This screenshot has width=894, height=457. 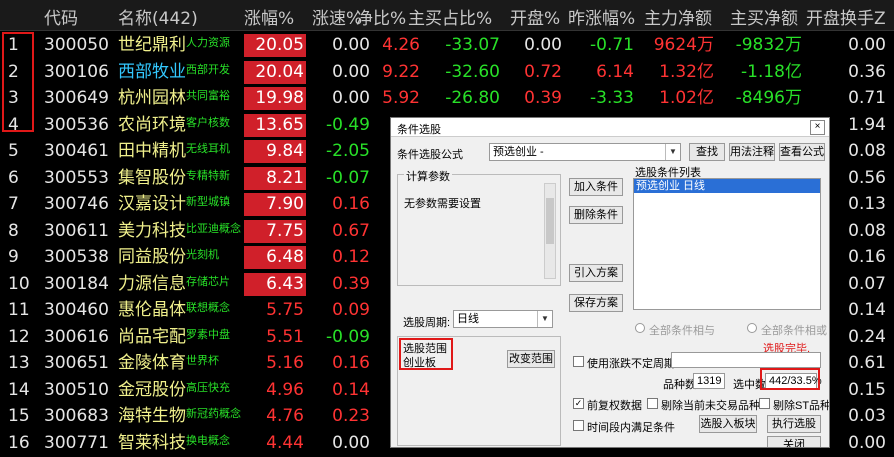 What do you see at coordinates (152, 98) in the screenshot?
I see `row-name: 杭州园林` at bounding box center [152, 98].